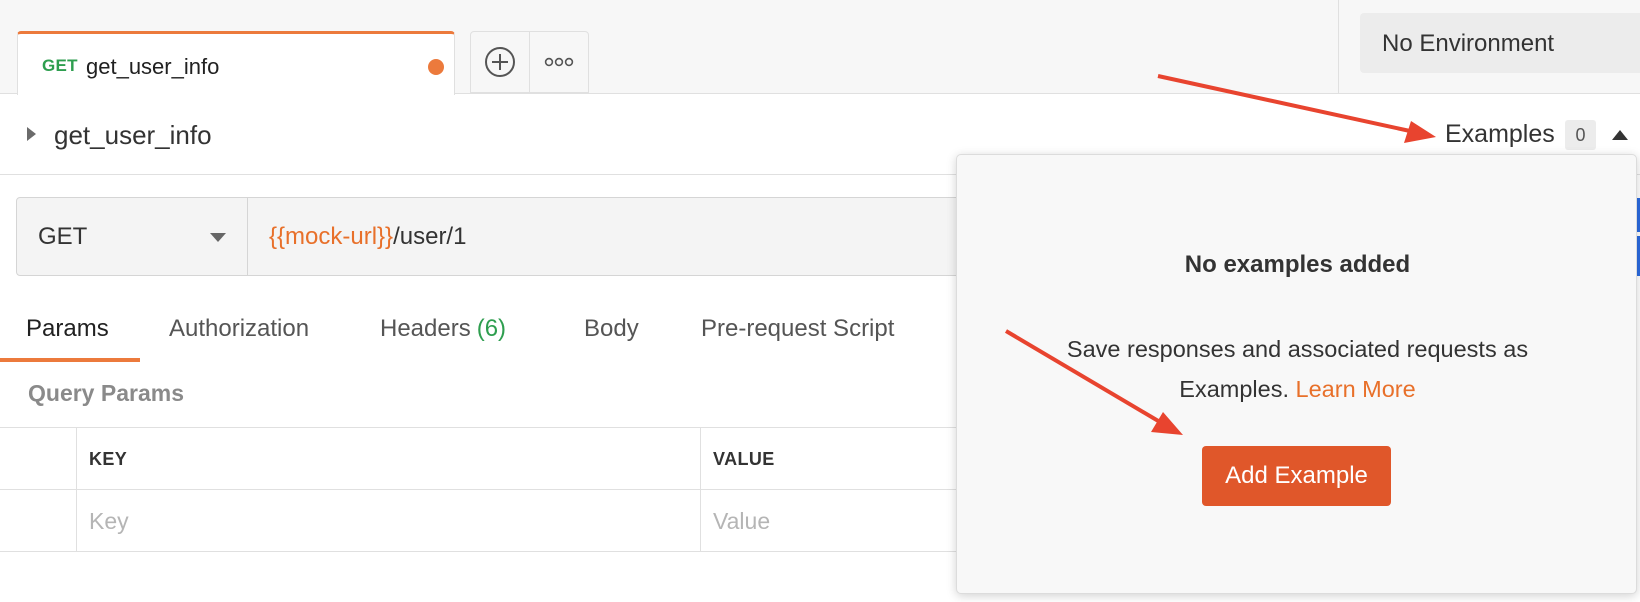 Image resolution: width=1640 pixels, height=602 pixels. Describe the element at coordinates (108, 459) in the screenshot. I see `key-column-label: KEY` at that location.